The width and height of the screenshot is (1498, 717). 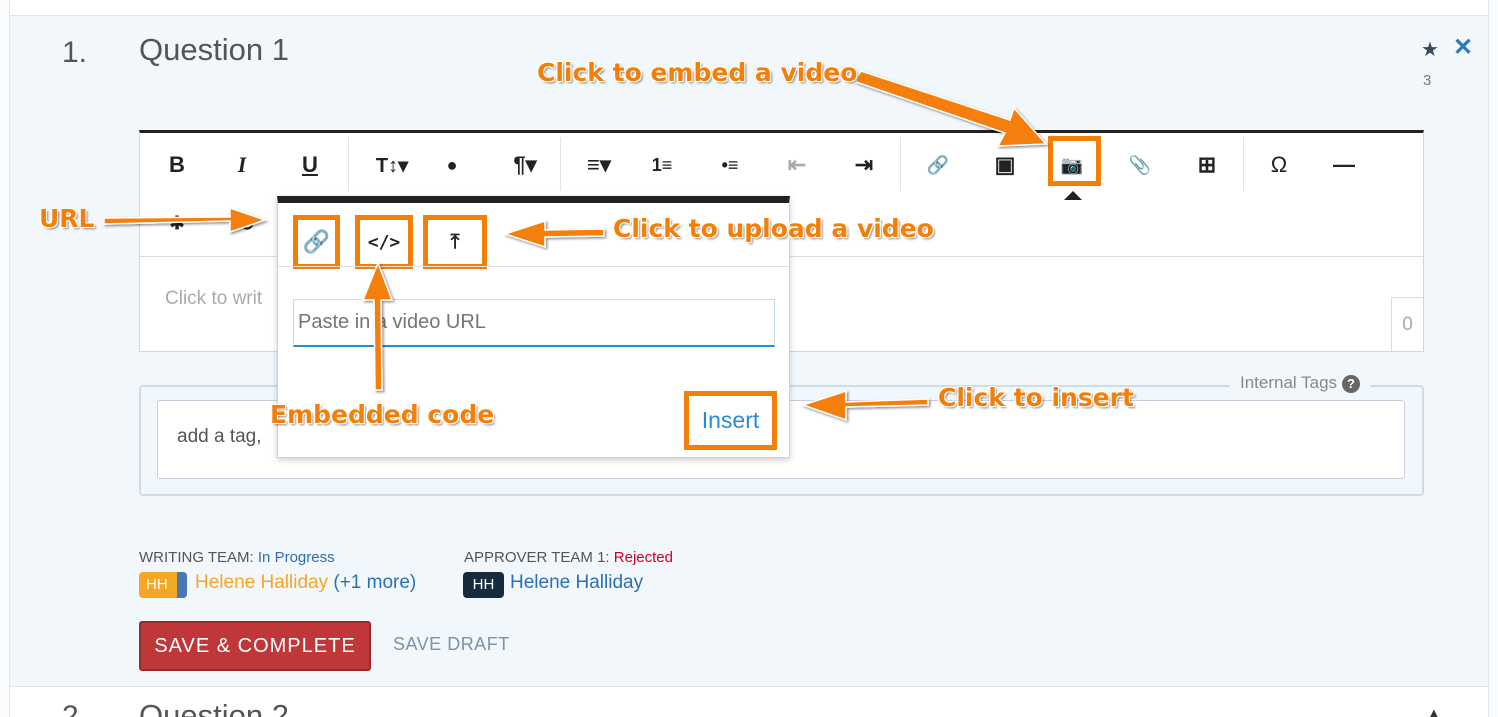 I want to click on code-icon: </>, so click(x=384, y=242).